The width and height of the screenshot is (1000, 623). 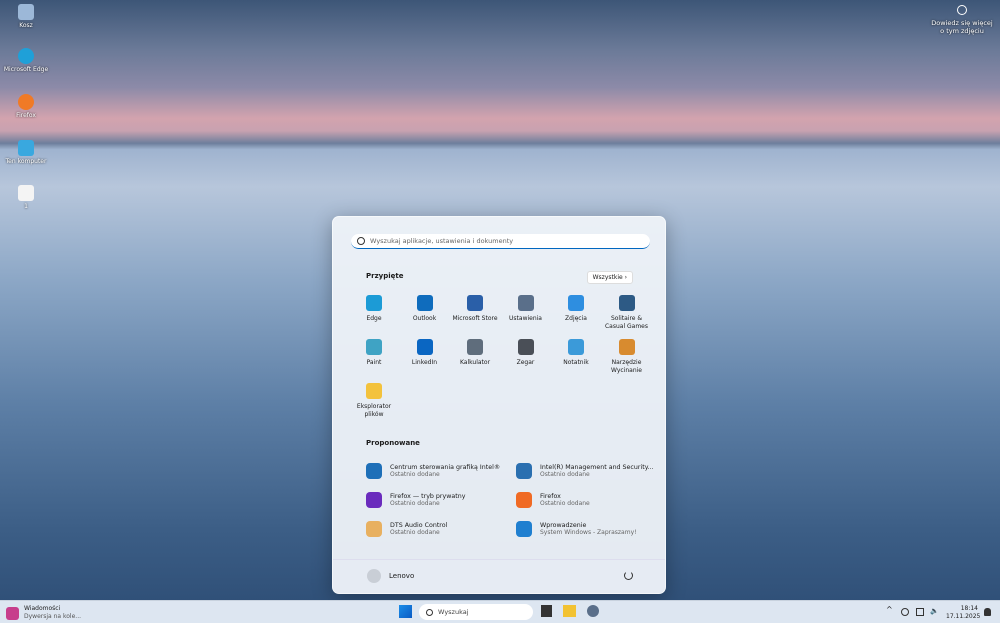 I want to click on taskbar-search: Wyszukaj, so click(x=476, y=612).